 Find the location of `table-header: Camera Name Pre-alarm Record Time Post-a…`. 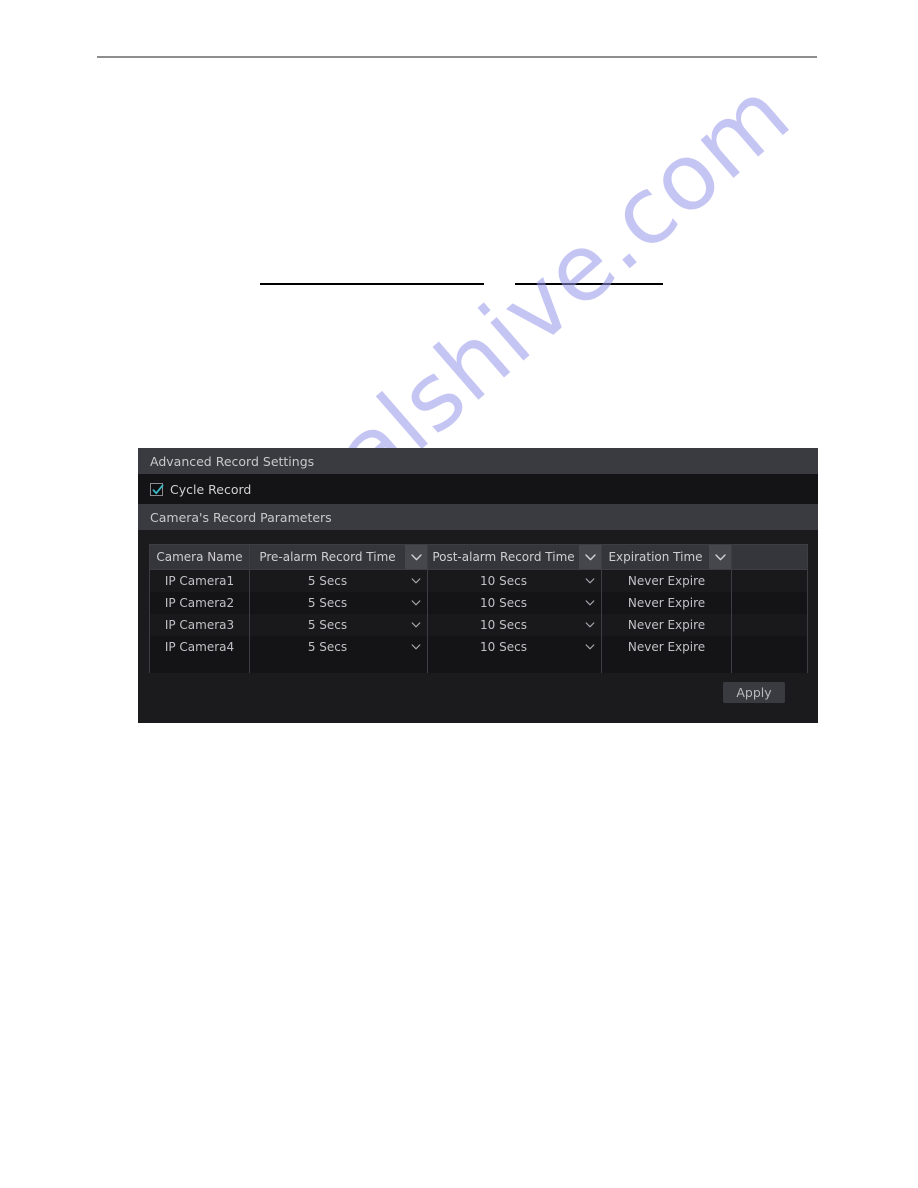

table-header: Camera Name Pre-alarm Record Time Post-a… is located at coordinates (478, 557).